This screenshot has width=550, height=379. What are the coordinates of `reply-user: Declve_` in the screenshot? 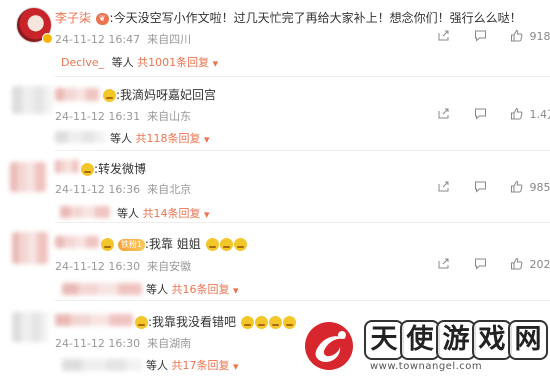 It's located at (82, 62).